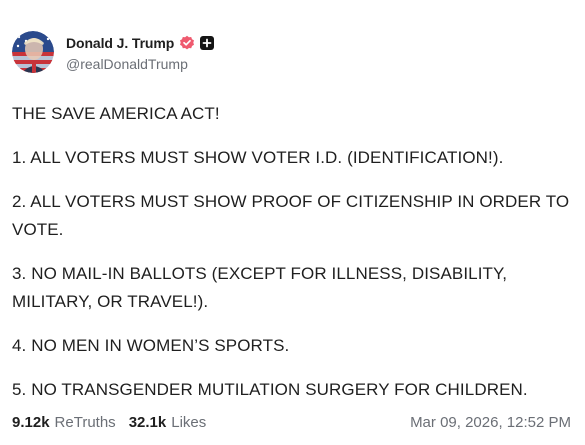 Image resolution: width=585 pixels, height=445 pixels. Describe the element at coordinates (207, 42) in the screenshot. I see `plus-badge-icon` at that location.